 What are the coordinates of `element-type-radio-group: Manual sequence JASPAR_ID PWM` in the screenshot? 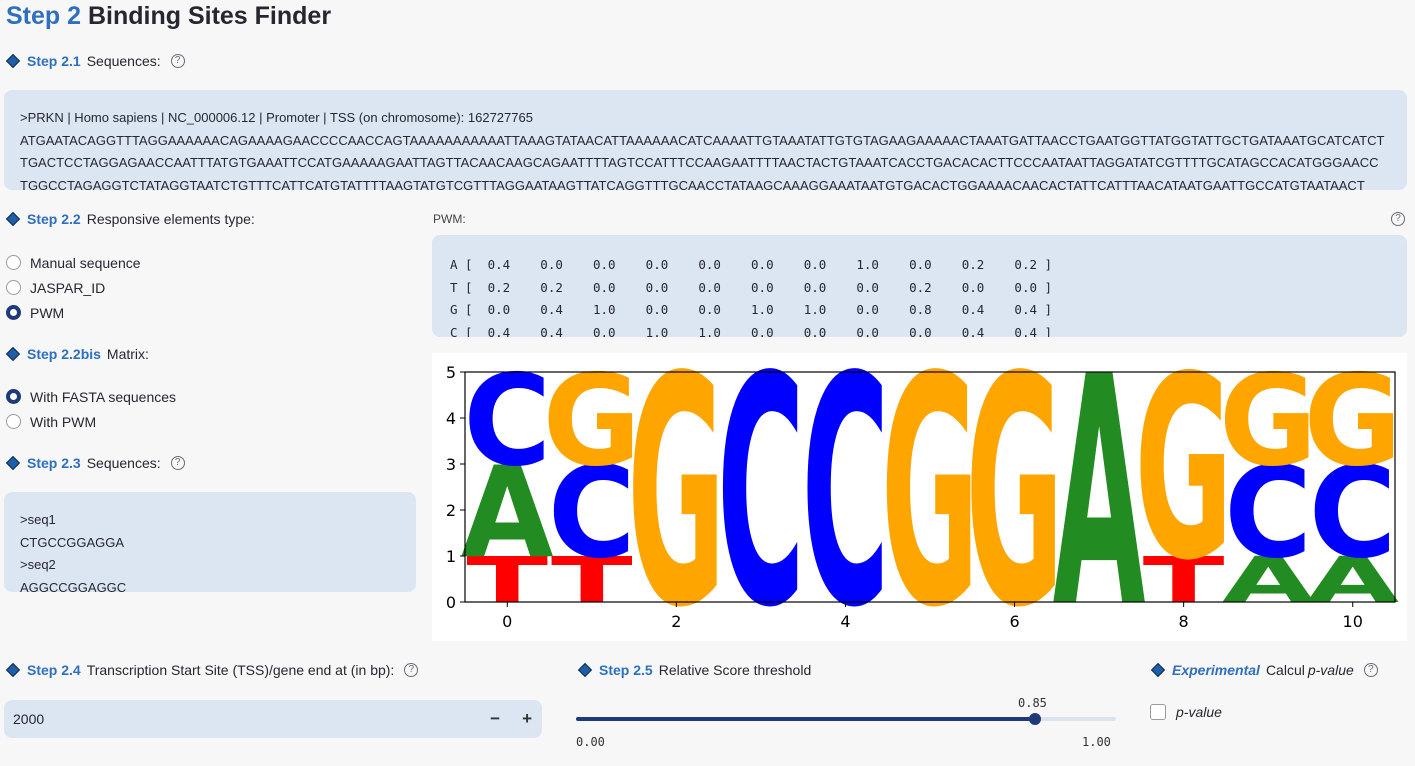 It's located at (73, 287).